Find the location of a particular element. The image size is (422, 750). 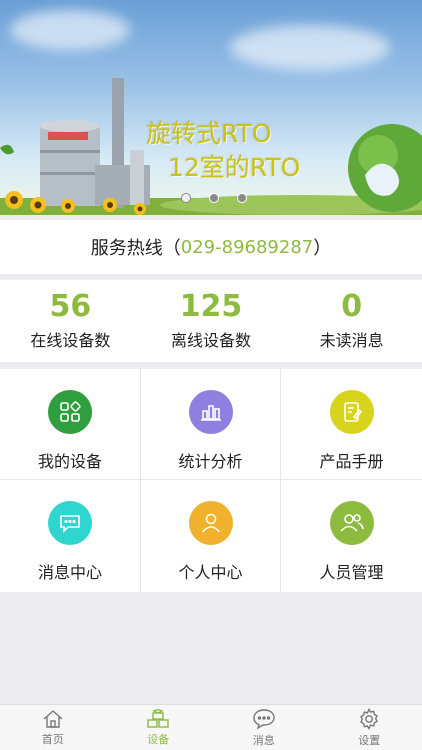

stat-offline-devices: 125 离线设备数 is located at coordinates (211, 321).